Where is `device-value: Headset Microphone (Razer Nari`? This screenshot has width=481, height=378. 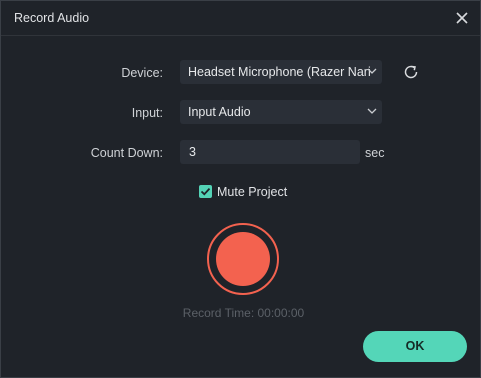 device-value: Headset Microphone (Razer Nari is located at coordinates (279, 72).